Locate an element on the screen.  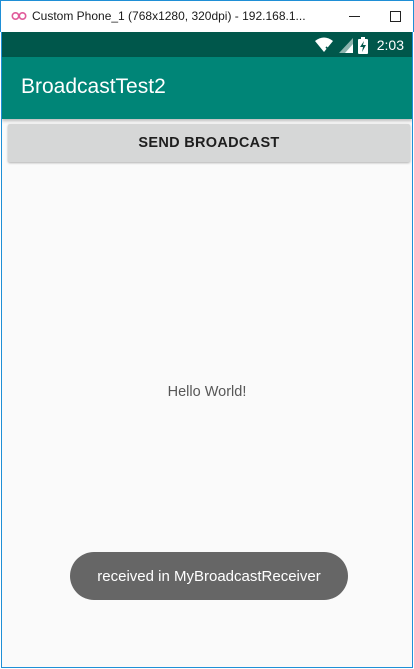
battery-charging-icon is located at coordinates (362, 45).